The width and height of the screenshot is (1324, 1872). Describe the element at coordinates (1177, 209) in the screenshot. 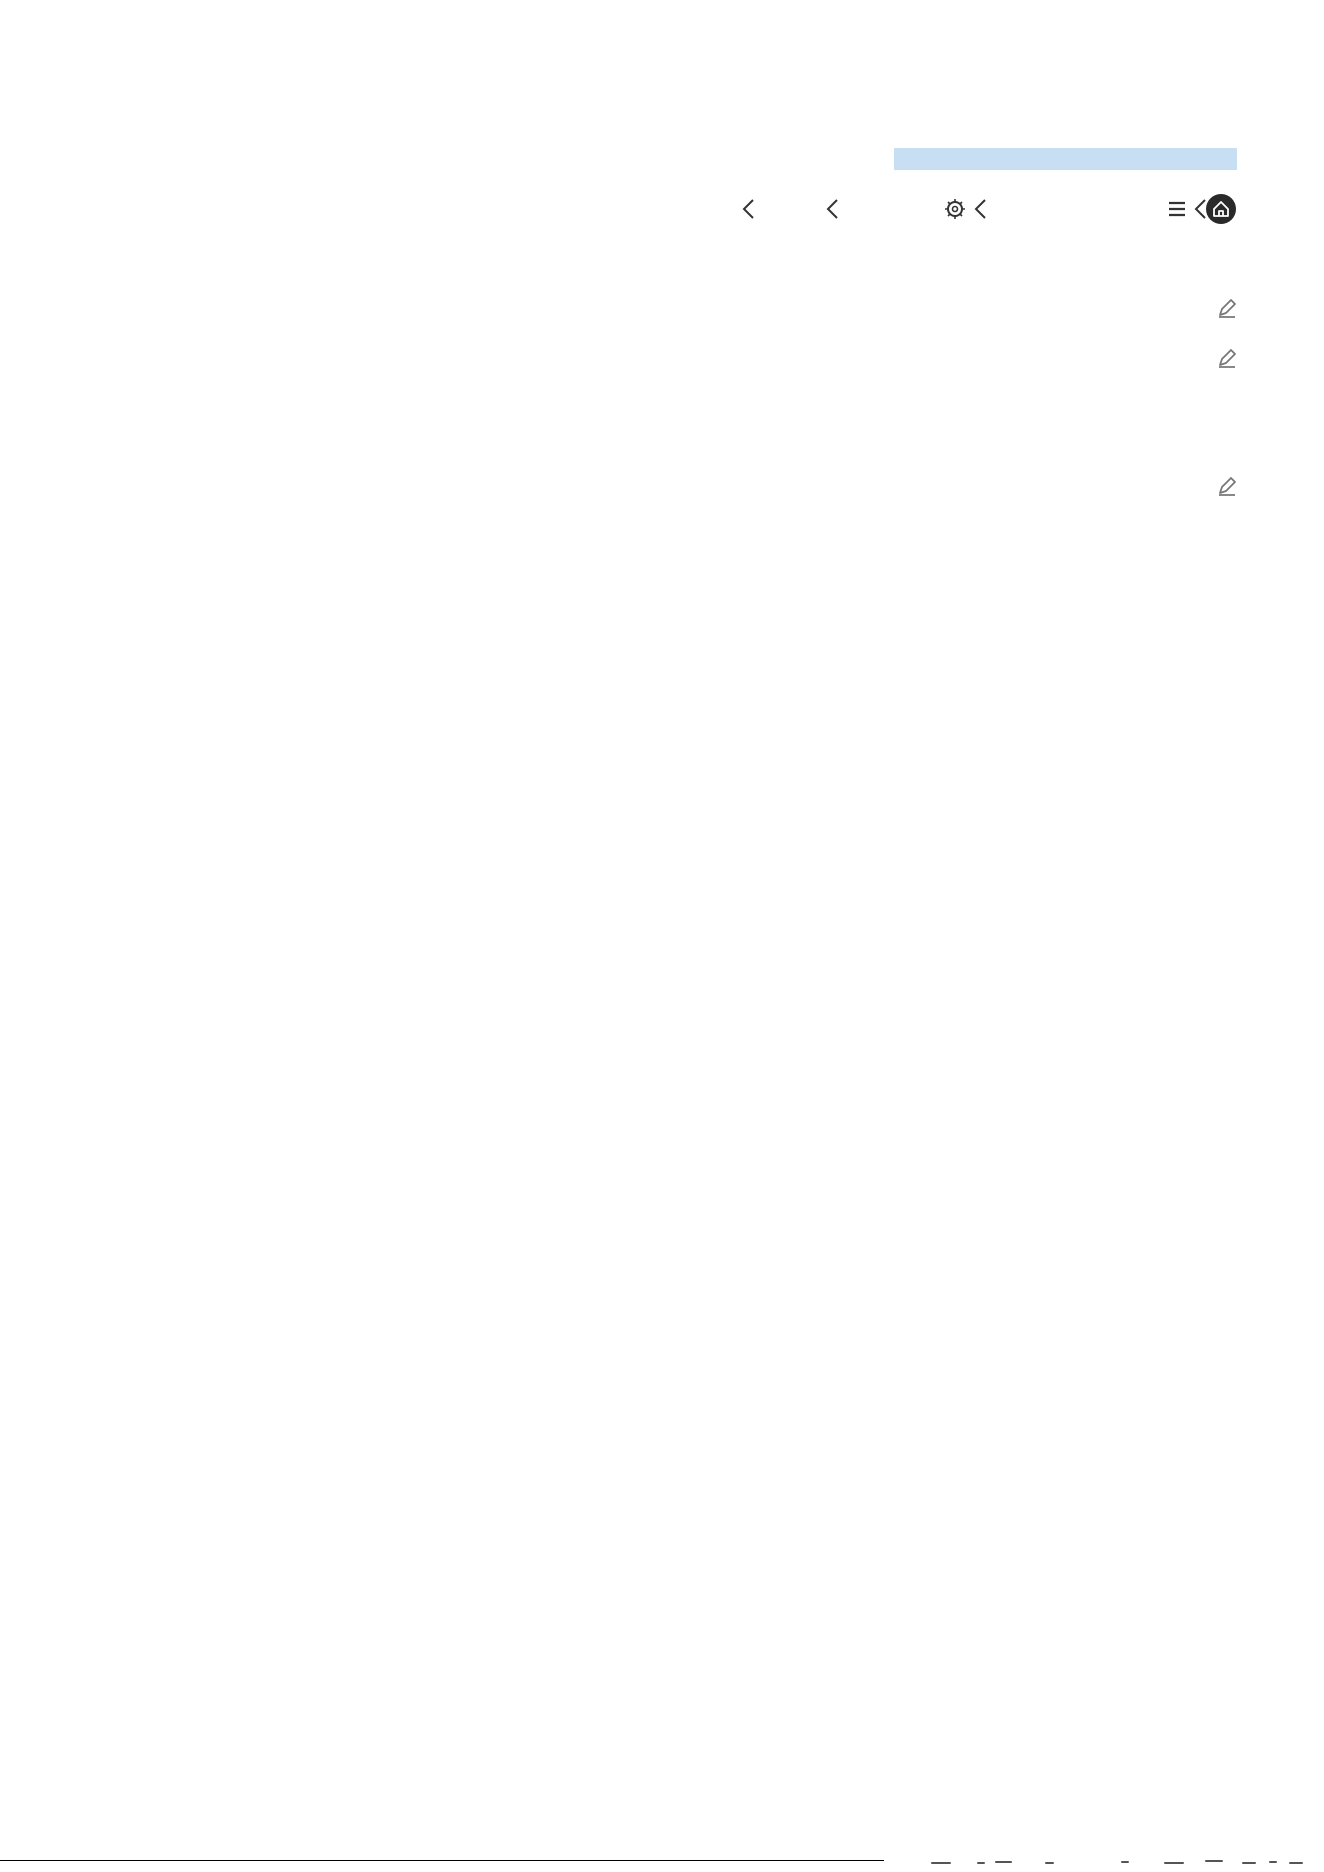

I see `menu-icon` at that location.